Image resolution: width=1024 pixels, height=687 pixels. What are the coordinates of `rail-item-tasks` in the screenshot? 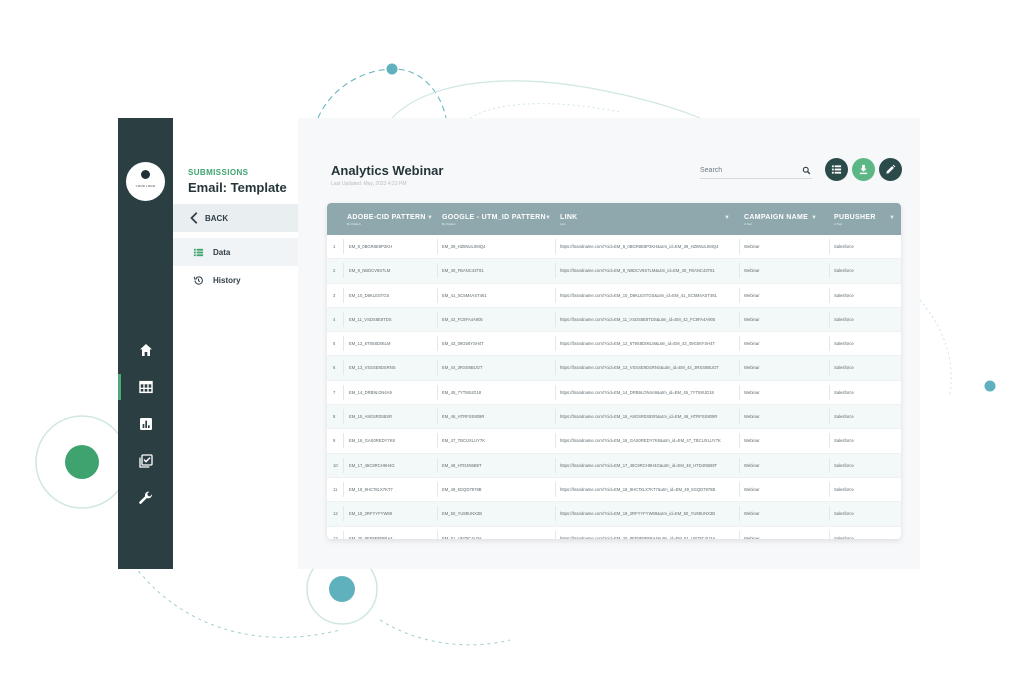 It's located at (145, 461).